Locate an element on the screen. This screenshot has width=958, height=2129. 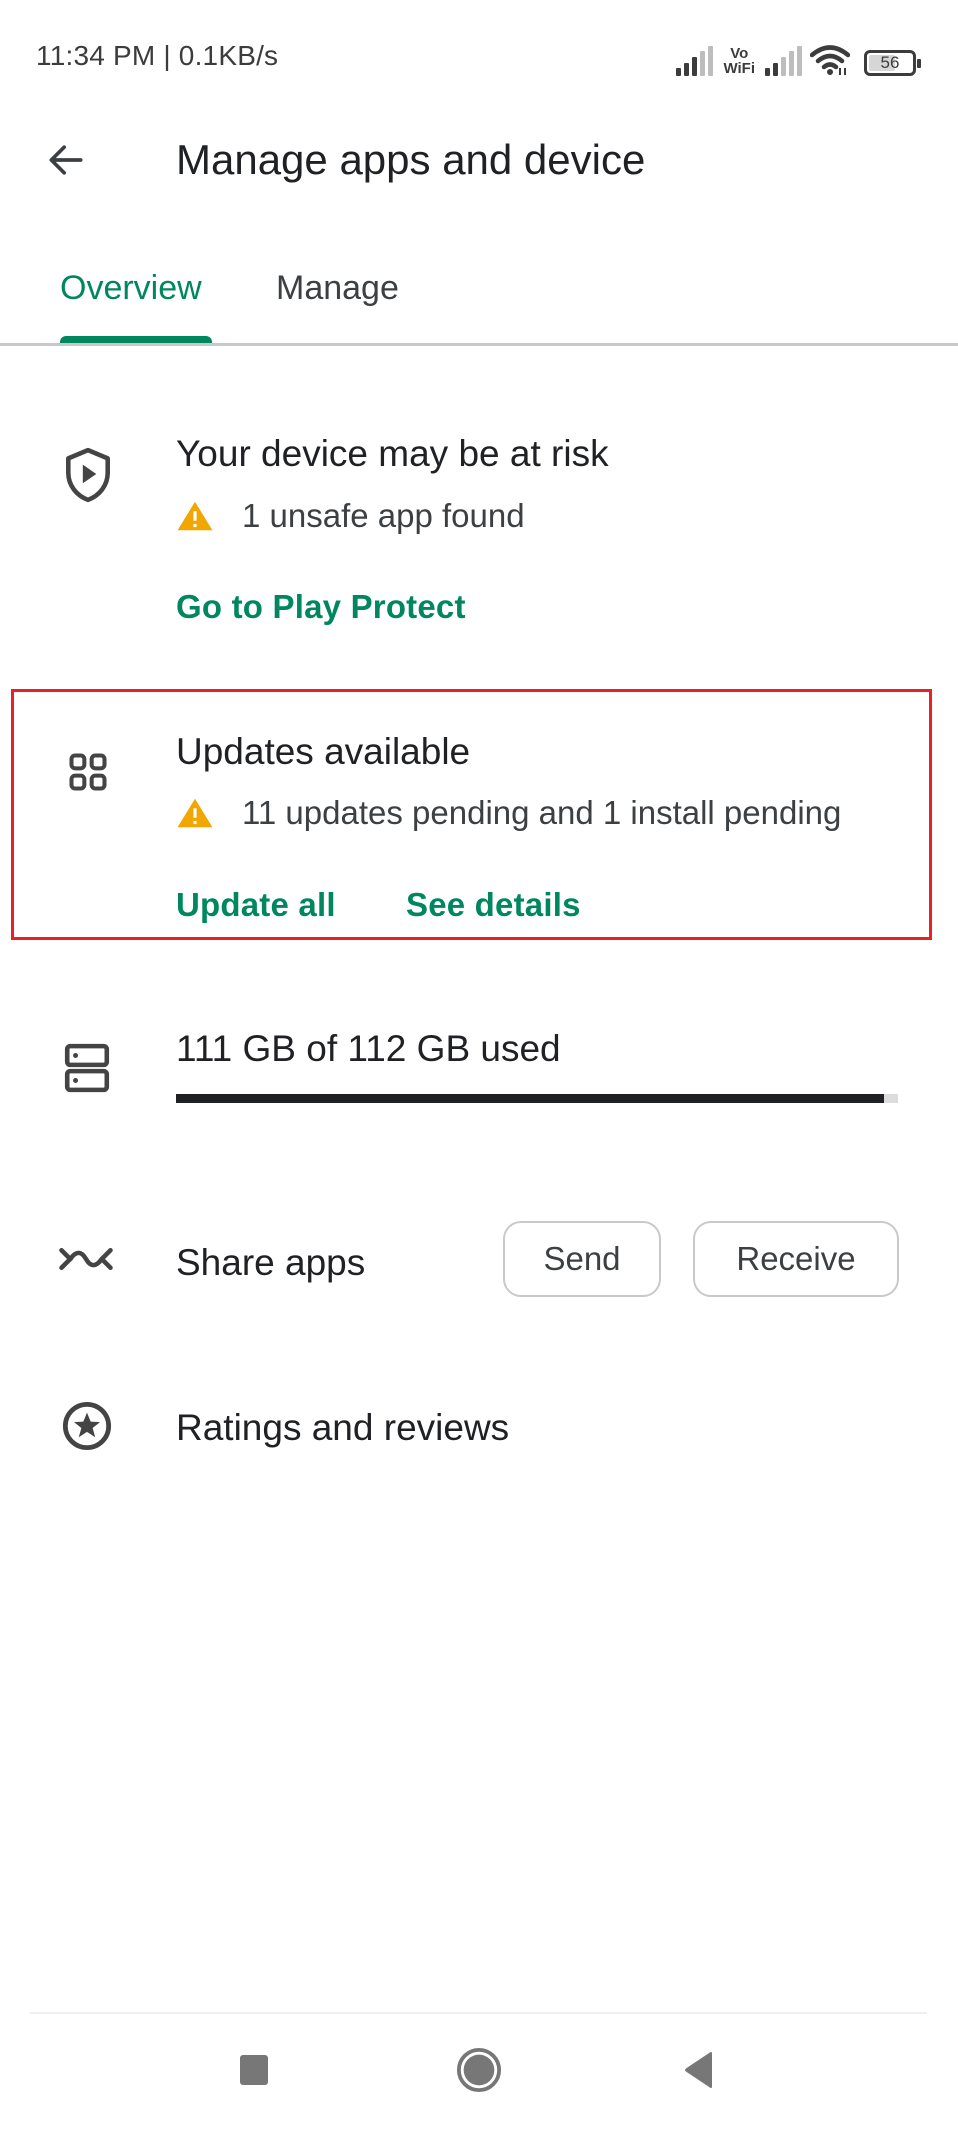
tab-overview: Overview is located at coordinates (131, 288).